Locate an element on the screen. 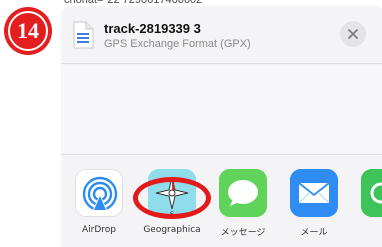 The height and width of the screenshot is (247, 382). app-airdrop: AirDrop is located at coordinates (99, 208).